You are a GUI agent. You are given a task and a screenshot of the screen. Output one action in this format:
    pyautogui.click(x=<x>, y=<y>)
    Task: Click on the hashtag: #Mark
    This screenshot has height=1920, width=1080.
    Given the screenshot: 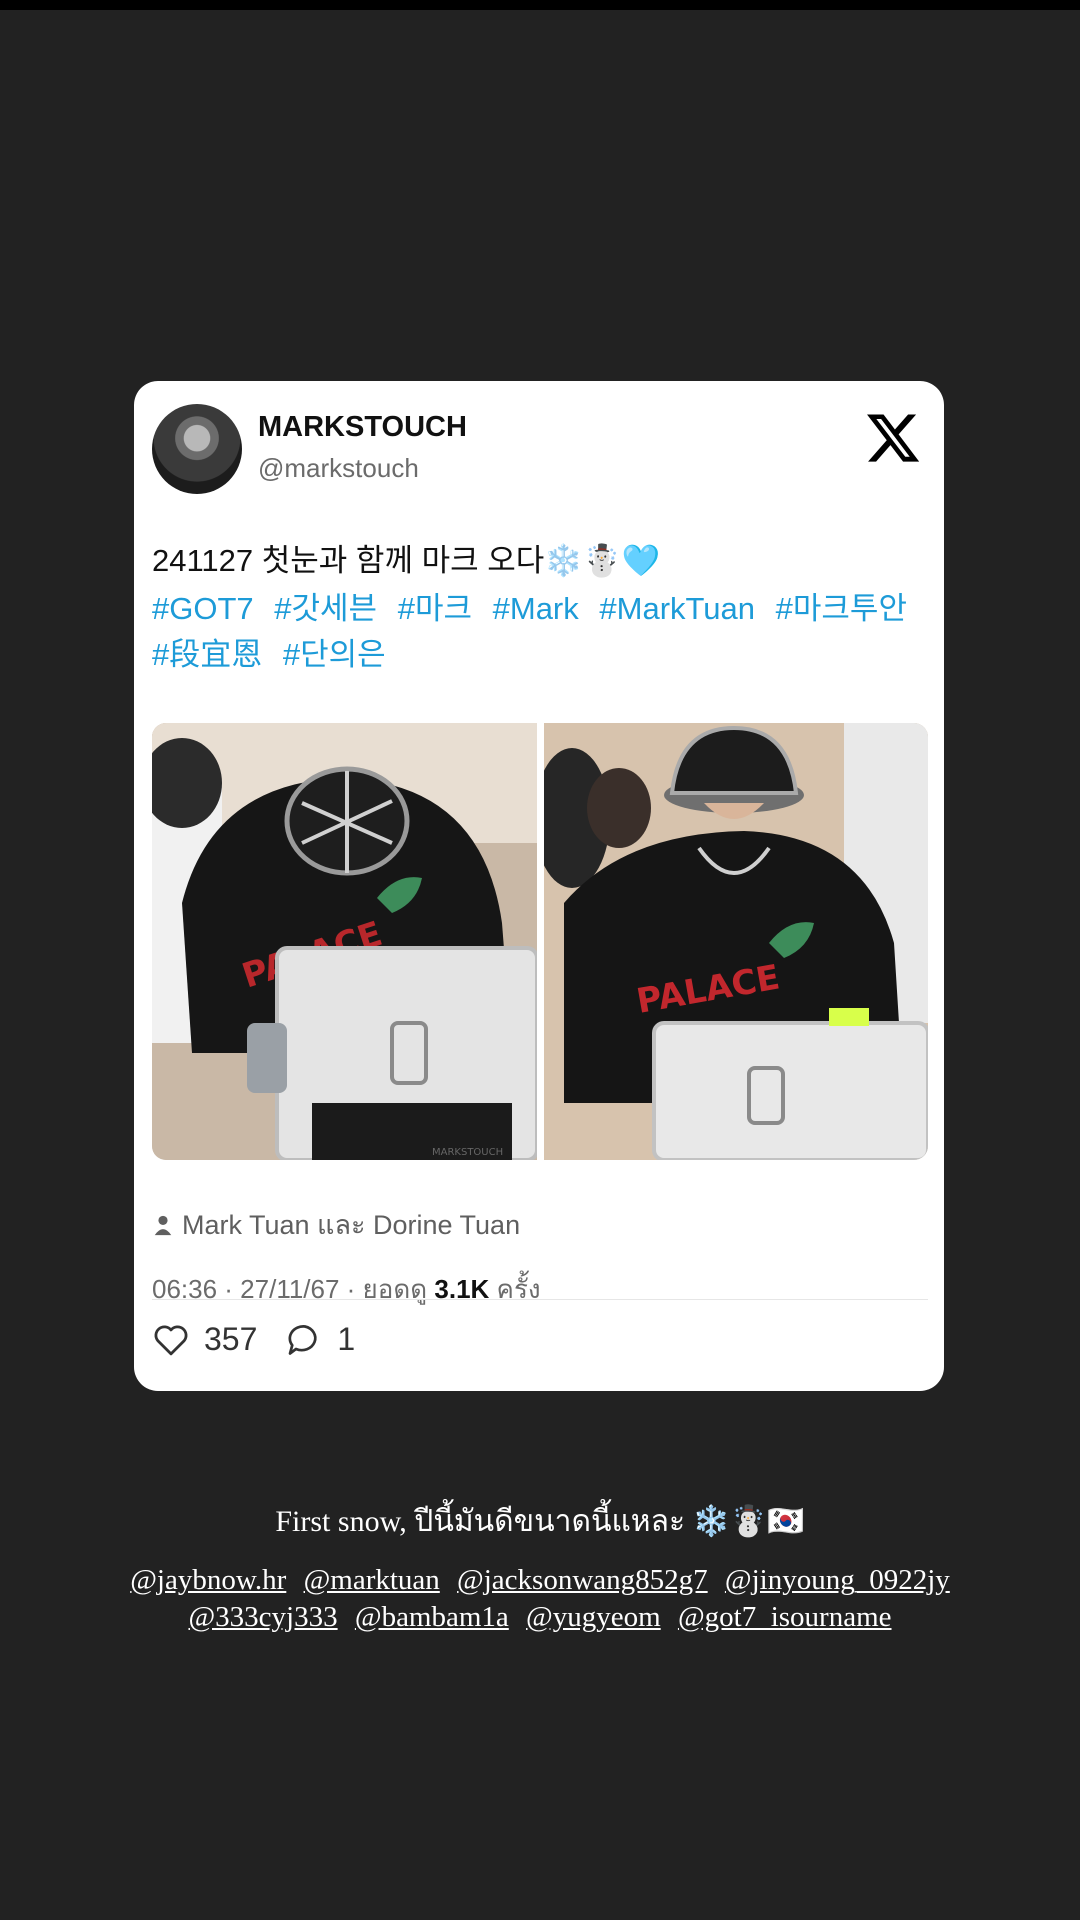 What is the action you would take?
    pyautogui.click(x=536, y=608)
    